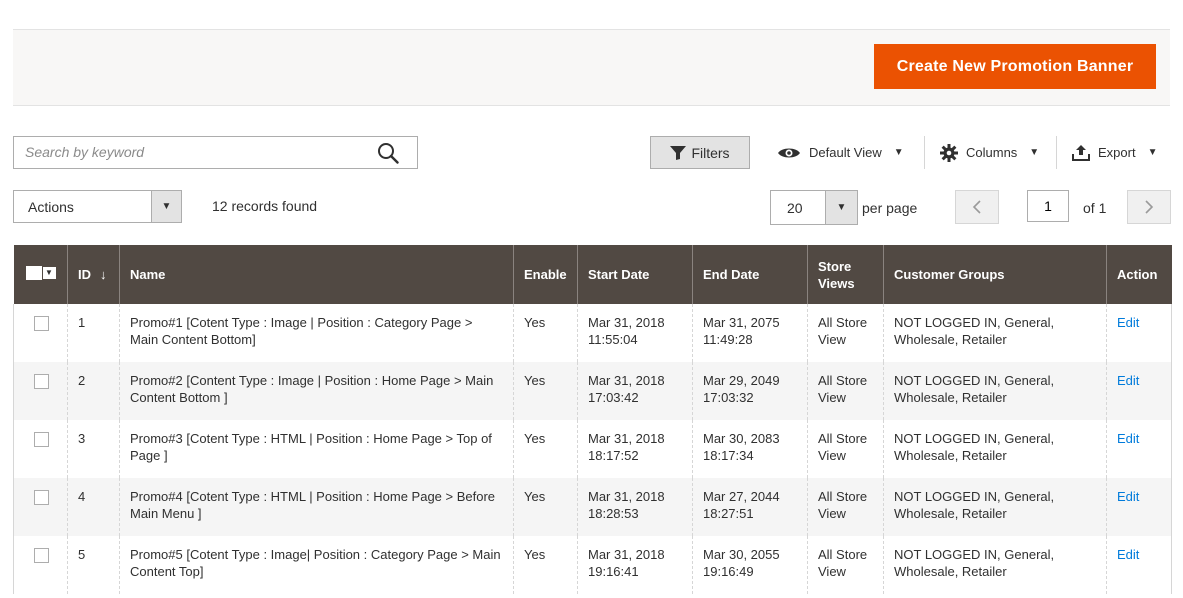  I want to click on chevron-left-icon, so click(976, 207).